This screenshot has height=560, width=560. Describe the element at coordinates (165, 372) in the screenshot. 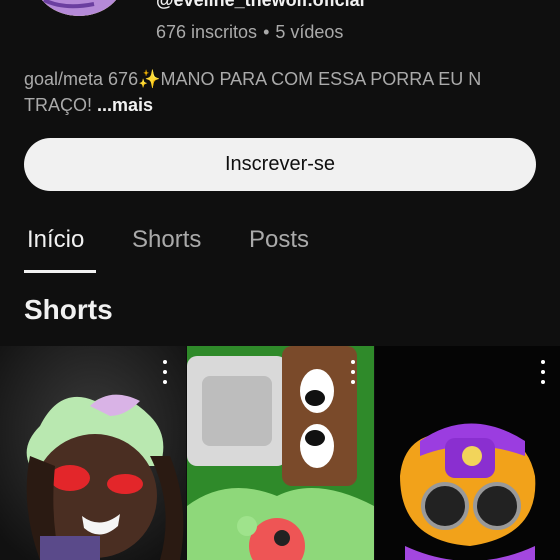

I see `short-1-more-icon` at that location.